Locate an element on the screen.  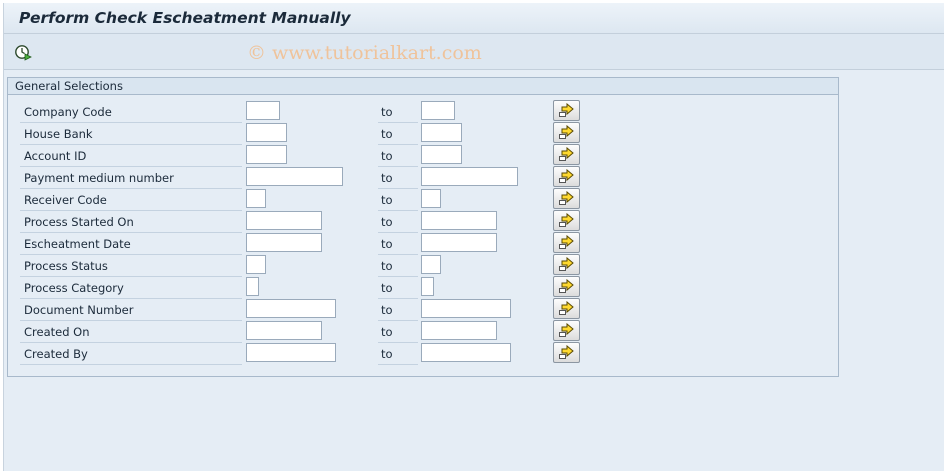
field-label: Created By is located at coordinates (56, 354).